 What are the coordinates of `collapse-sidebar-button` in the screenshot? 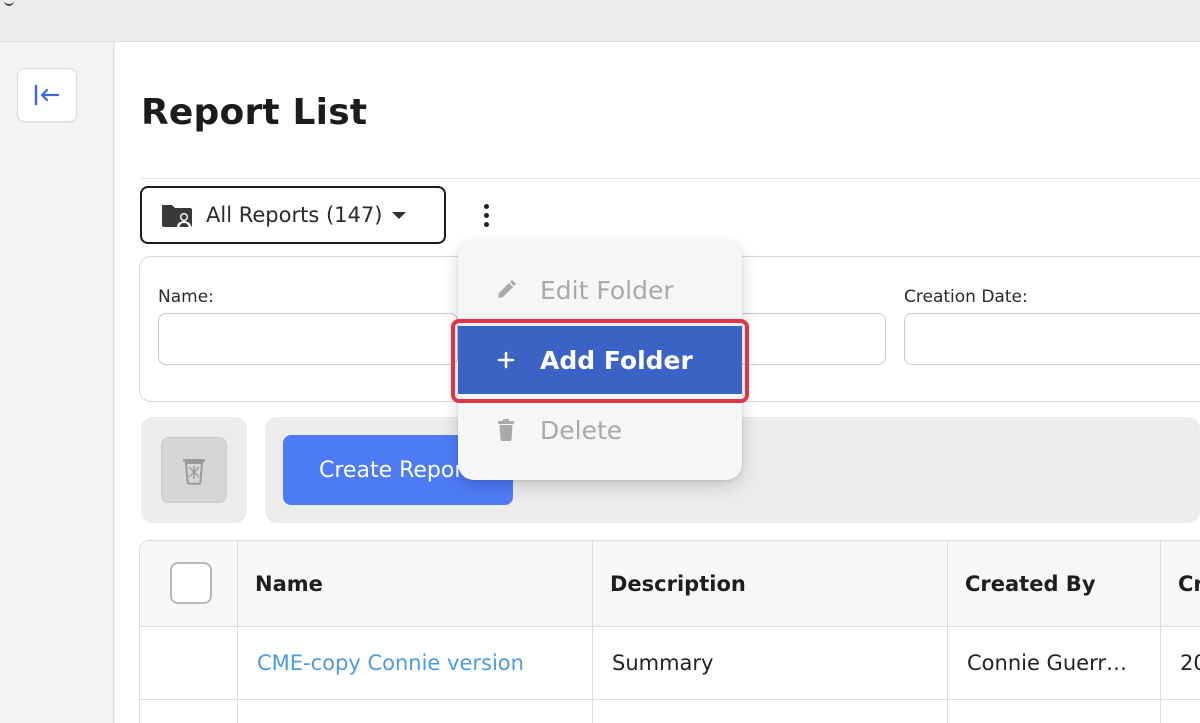 It's located at (47, 95).